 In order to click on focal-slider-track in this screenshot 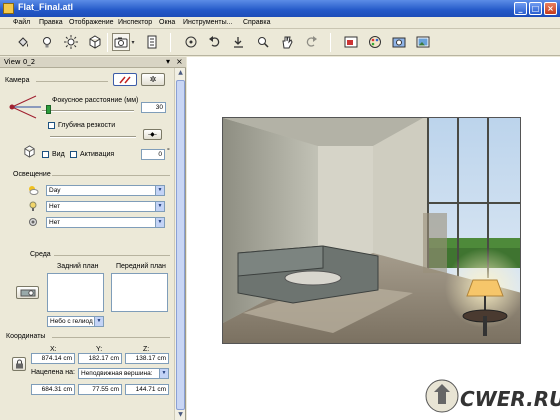, I will do `click(88, 111)`.